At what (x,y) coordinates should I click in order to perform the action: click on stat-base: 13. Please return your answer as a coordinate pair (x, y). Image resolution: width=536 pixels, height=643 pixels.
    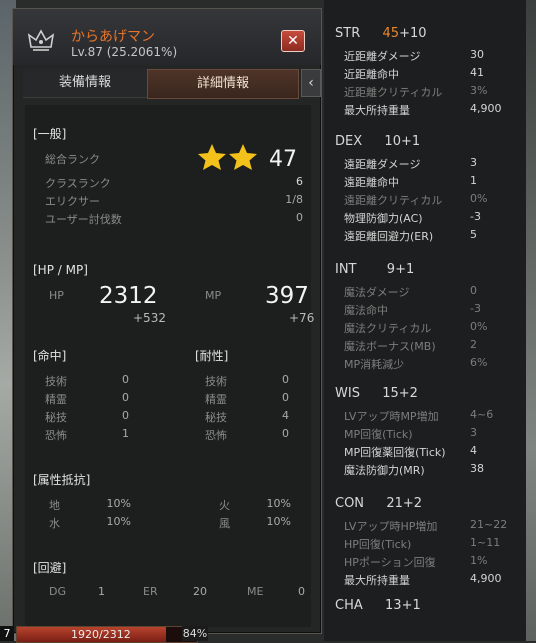
    Looking at the image, I should click on (393, 605).